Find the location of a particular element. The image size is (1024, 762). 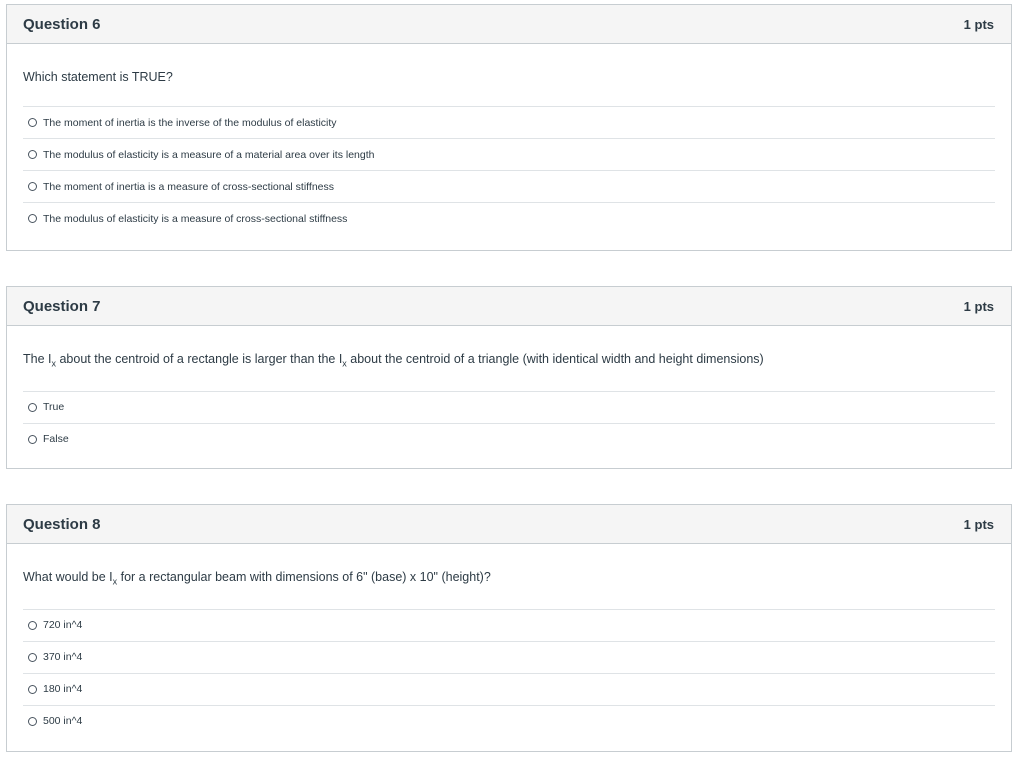

question-header: Question 6 1 pts is located at coordinates (509, 24).